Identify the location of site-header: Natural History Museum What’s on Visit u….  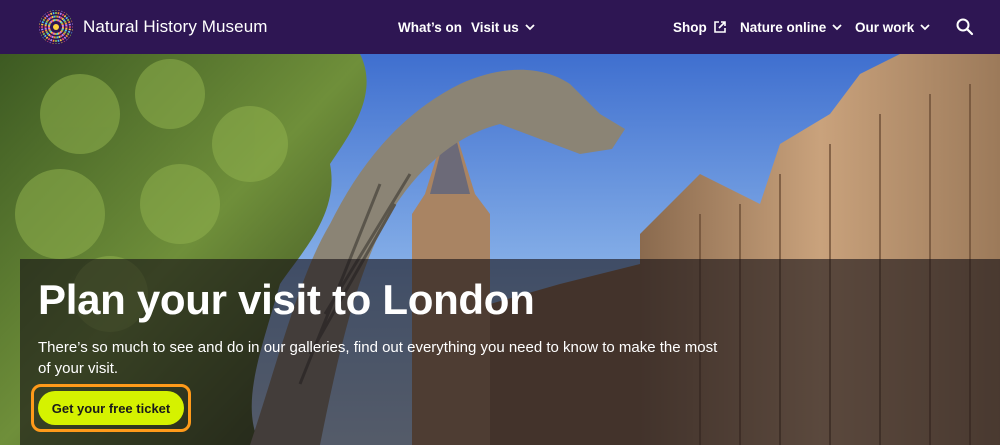
(500, 27).